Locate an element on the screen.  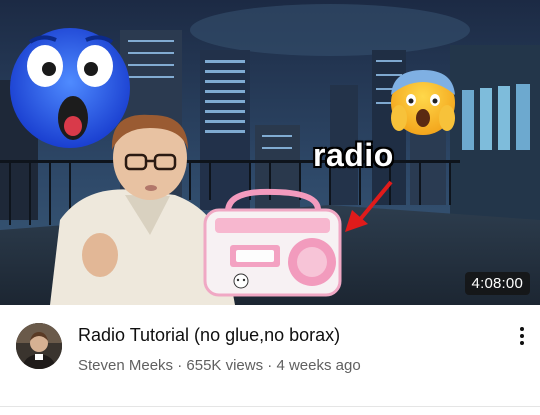
video-subtitle: Steven Meeks · 655K views · 4 weeks ago is located at coordinates (219, 365).